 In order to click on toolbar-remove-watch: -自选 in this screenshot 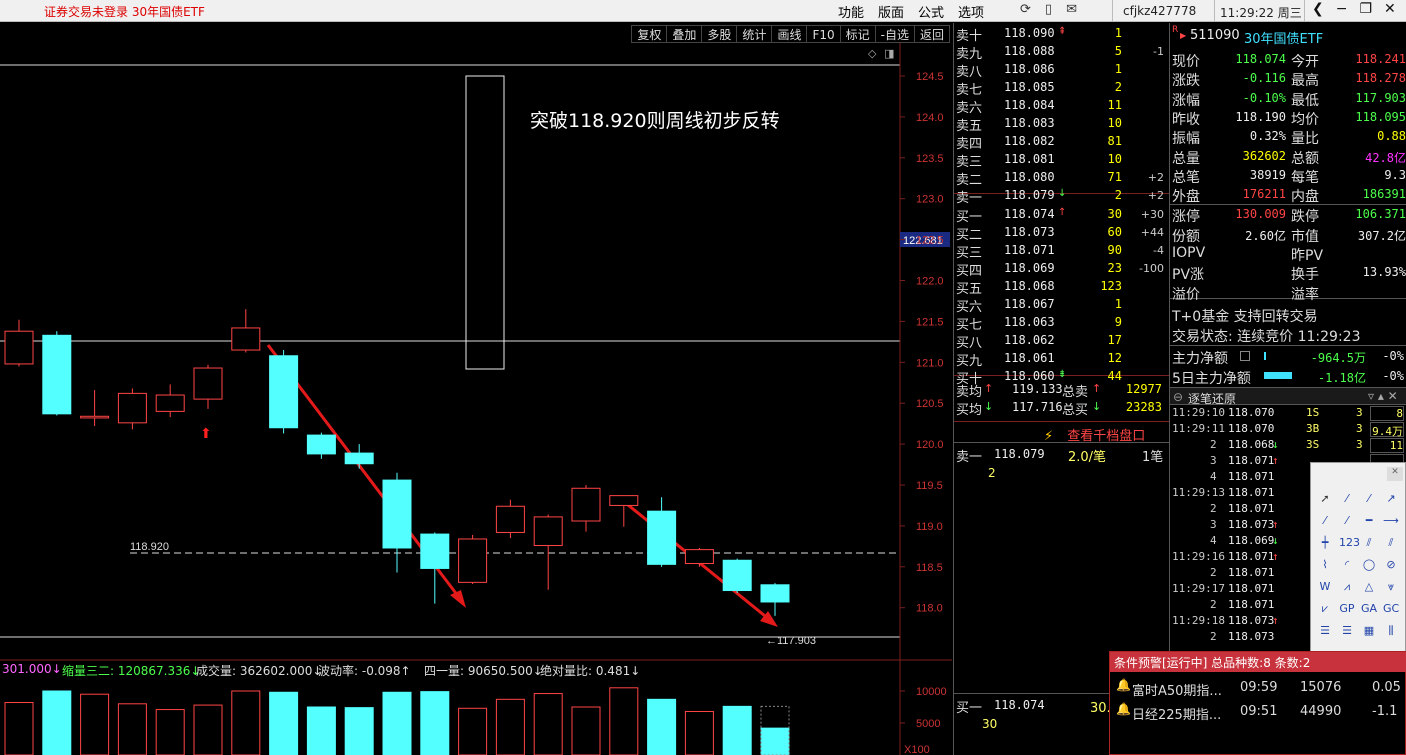, I will do `click(894, 34)`.